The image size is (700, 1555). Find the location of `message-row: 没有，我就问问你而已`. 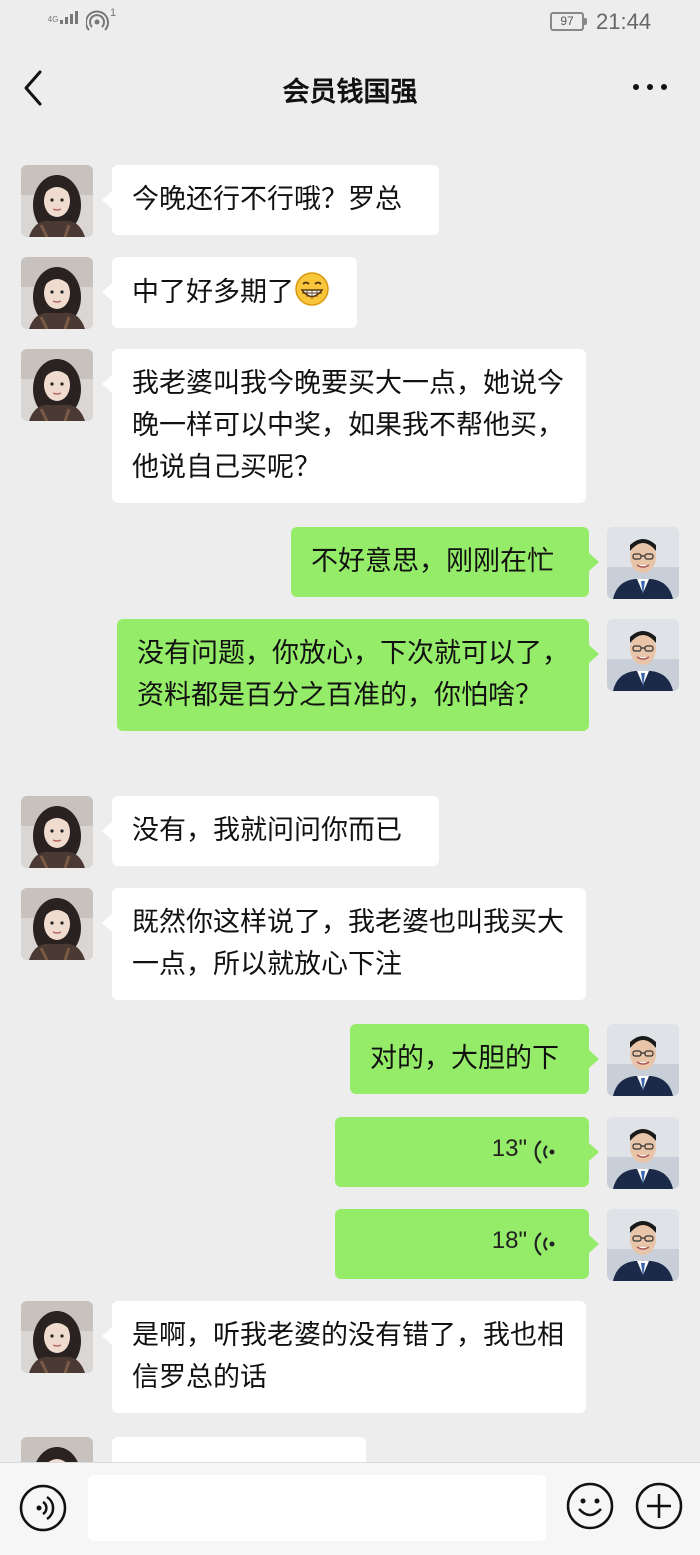

message-row: 没有，我就问问你而已 is located at coordinates (350, 832).